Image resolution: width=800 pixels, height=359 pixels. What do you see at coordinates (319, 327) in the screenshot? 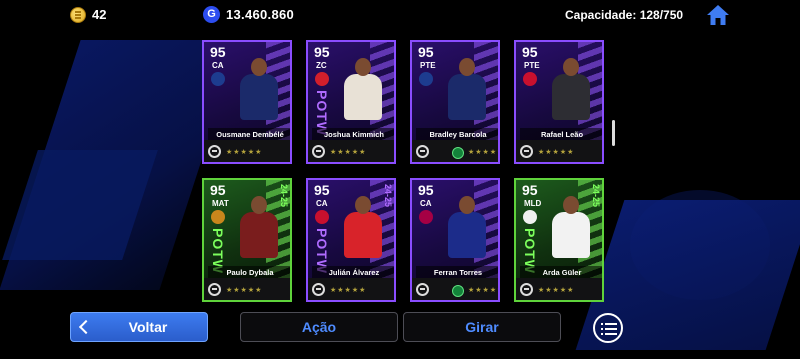
I see `action-button: Ação` at bounding box center [319, 327].